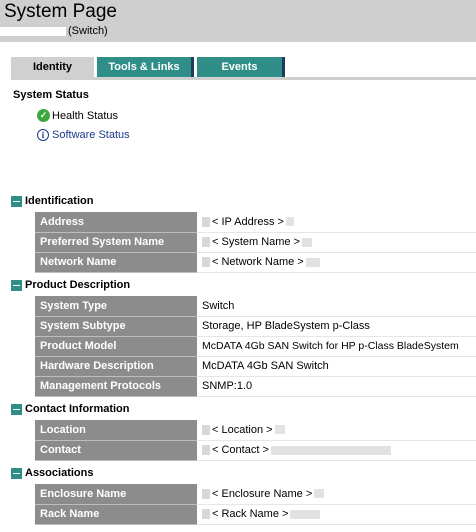 The image size is (476, 532). I want to click on location-value: < Location >, so click(336, 430).